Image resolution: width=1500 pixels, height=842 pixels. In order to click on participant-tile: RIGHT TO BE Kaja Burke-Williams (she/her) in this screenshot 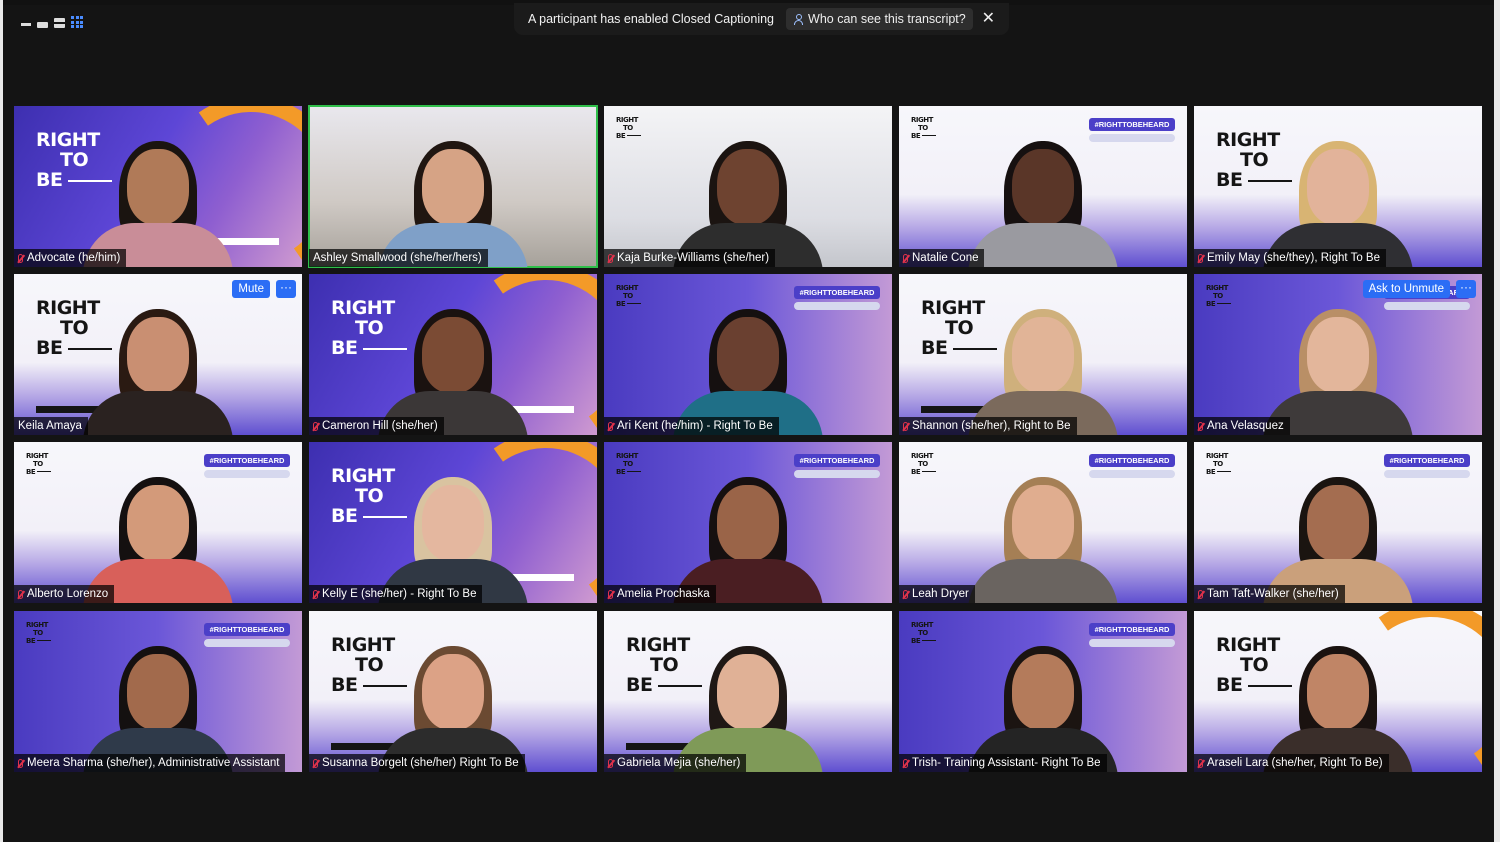, I will do `click(748, 186)`.